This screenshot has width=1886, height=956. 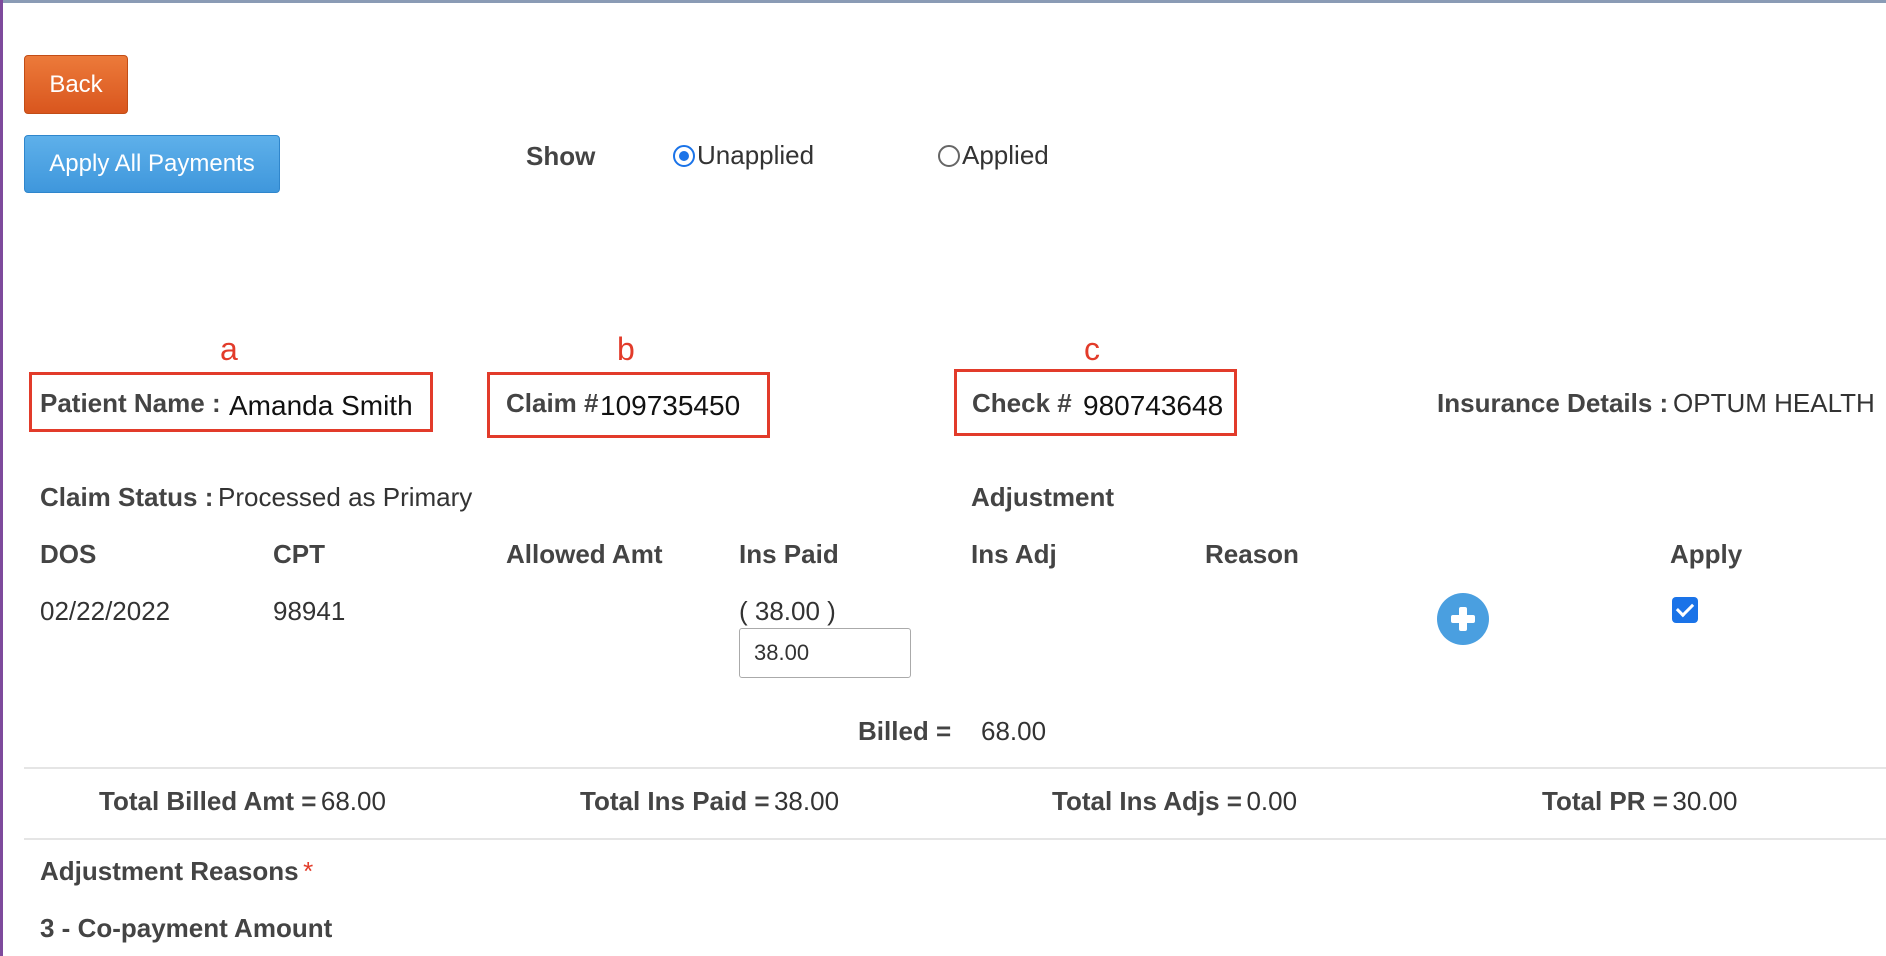 What do you see at coordinates (787, 611) in the screenshot?
I see `row-ins-paid-display: ( 38.00 )` at bounding box center [787, 611].